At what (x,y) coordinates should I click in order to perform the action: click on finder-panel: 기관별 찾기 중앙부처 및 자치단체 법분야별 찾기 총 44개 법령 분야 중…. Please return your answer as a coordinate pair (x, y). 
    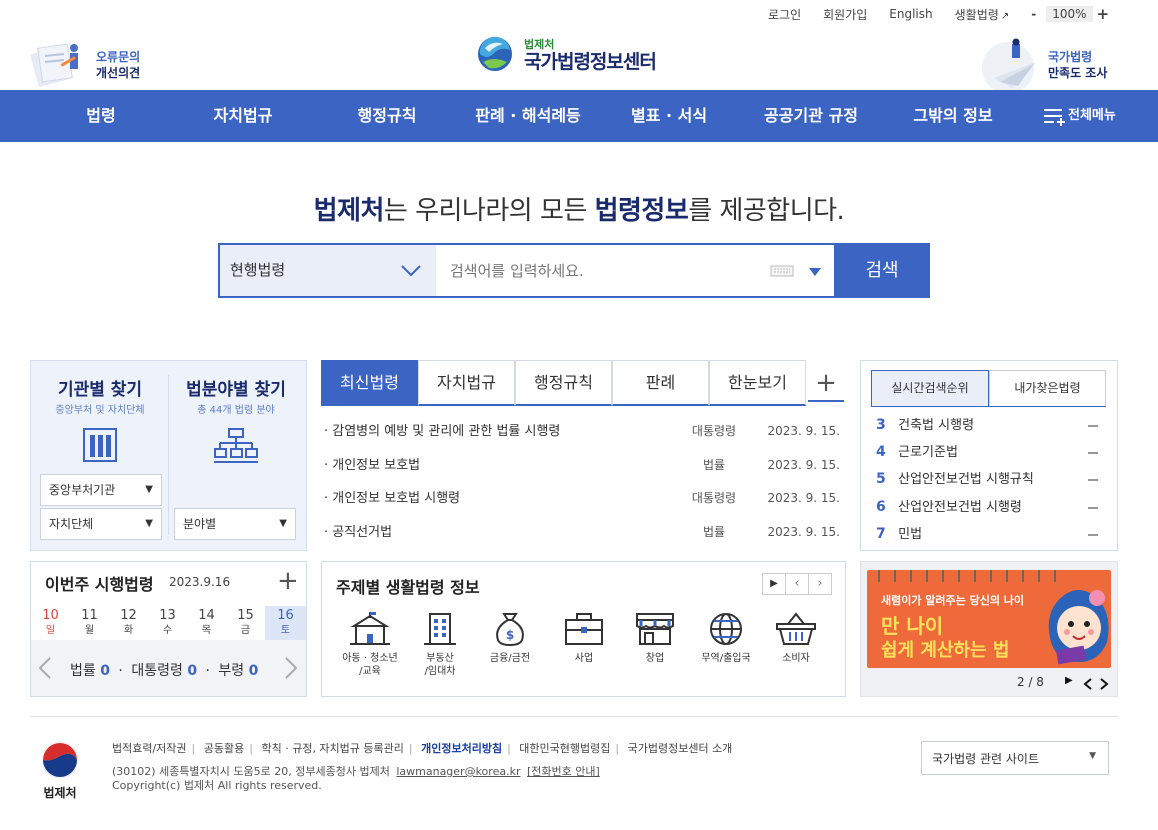
    Looking at the image, I should click on (168, 455).